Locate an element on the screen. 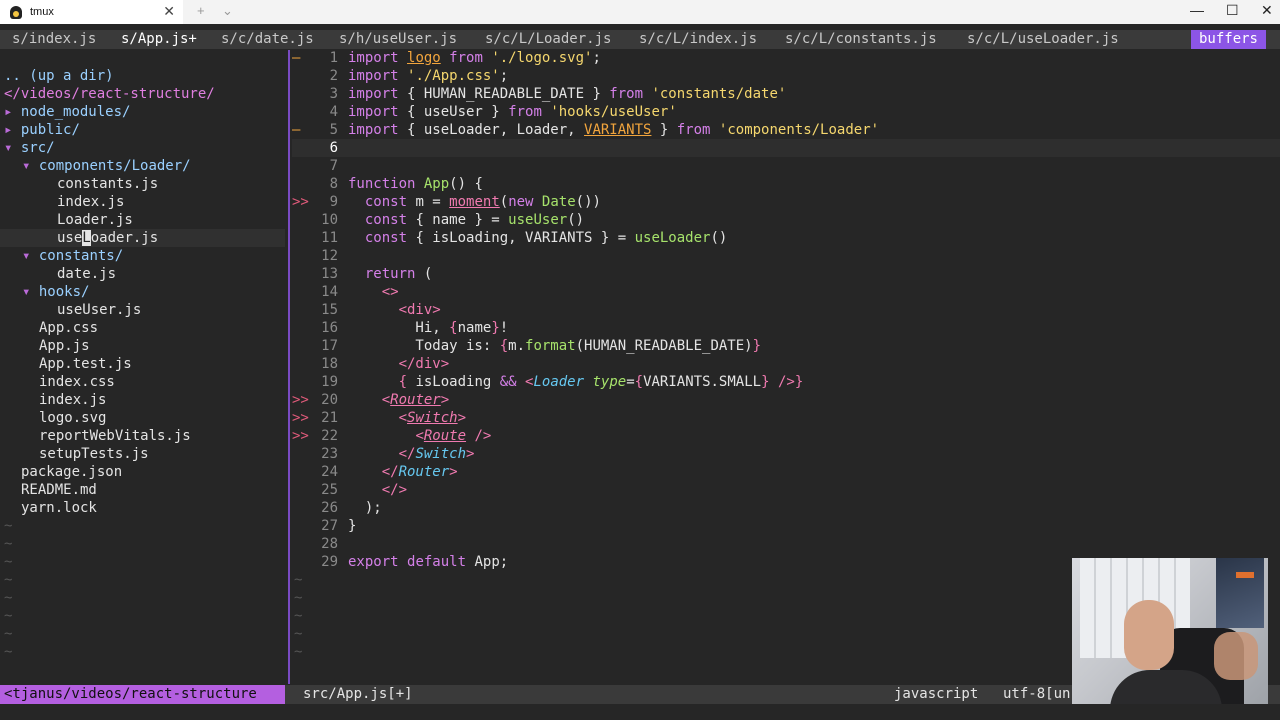 Image resolution: width=1280 pixels, height=720 pixels. tree-item-app-css: App.css is located at coordinates (142, 328).